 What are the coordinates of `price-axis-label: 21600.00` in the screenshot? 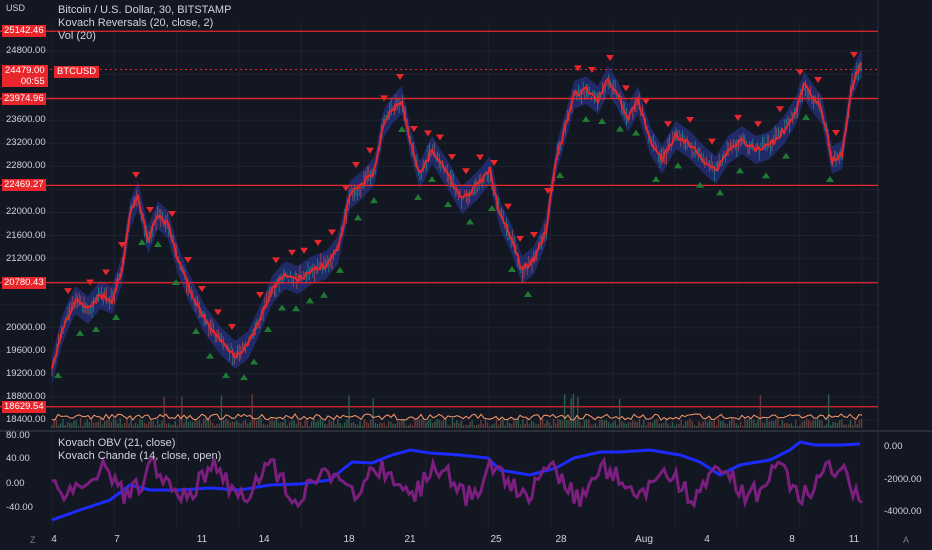 It's located at (26, 235).